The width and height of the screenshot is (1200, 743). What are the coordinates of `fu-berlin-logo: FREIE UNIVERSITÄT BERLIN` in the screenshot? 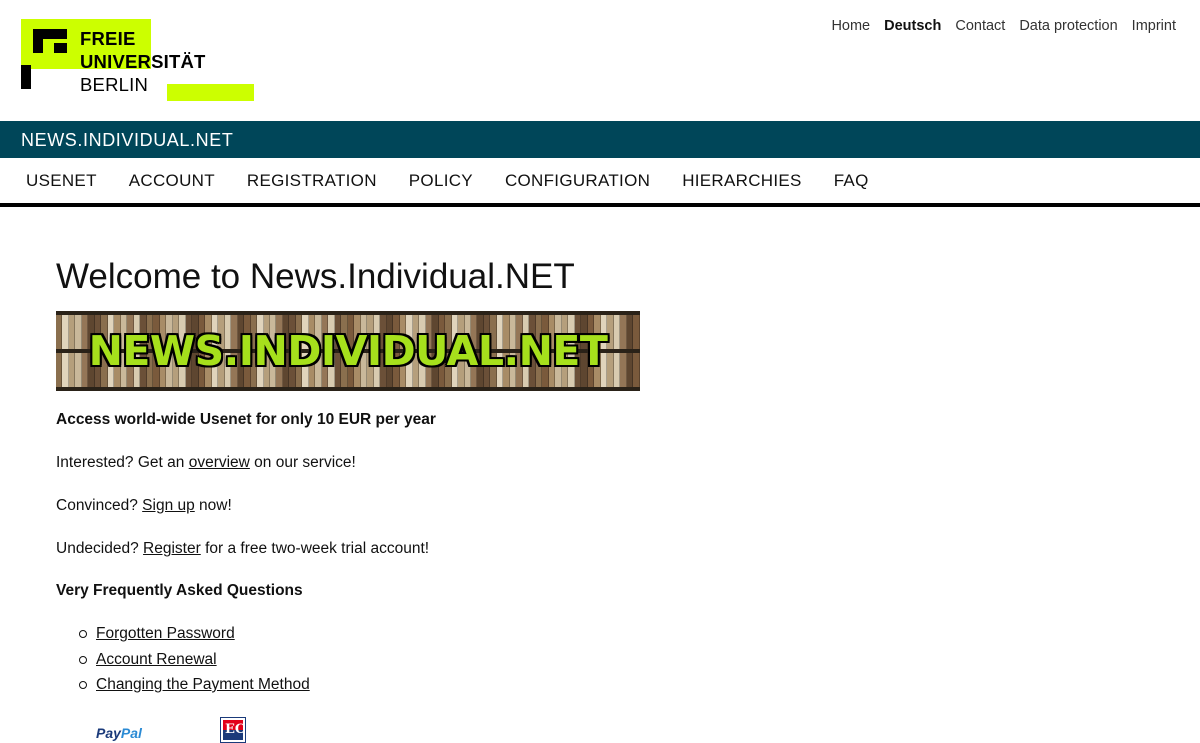 It's located at (138, 60).